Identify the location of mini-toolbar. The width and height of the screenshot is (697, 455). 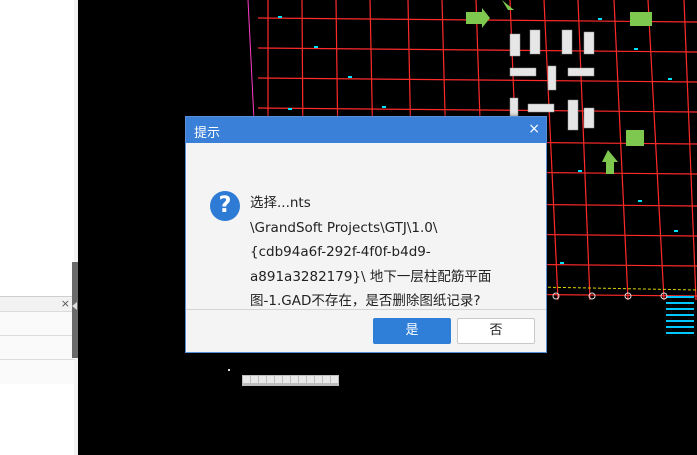
(290, 380).